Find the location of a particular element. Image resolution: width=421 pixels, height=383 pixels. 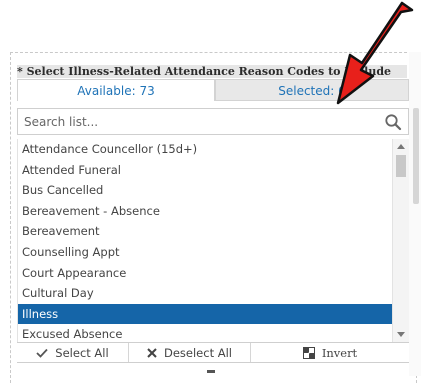

search-input is located at coordinates (194, 122).